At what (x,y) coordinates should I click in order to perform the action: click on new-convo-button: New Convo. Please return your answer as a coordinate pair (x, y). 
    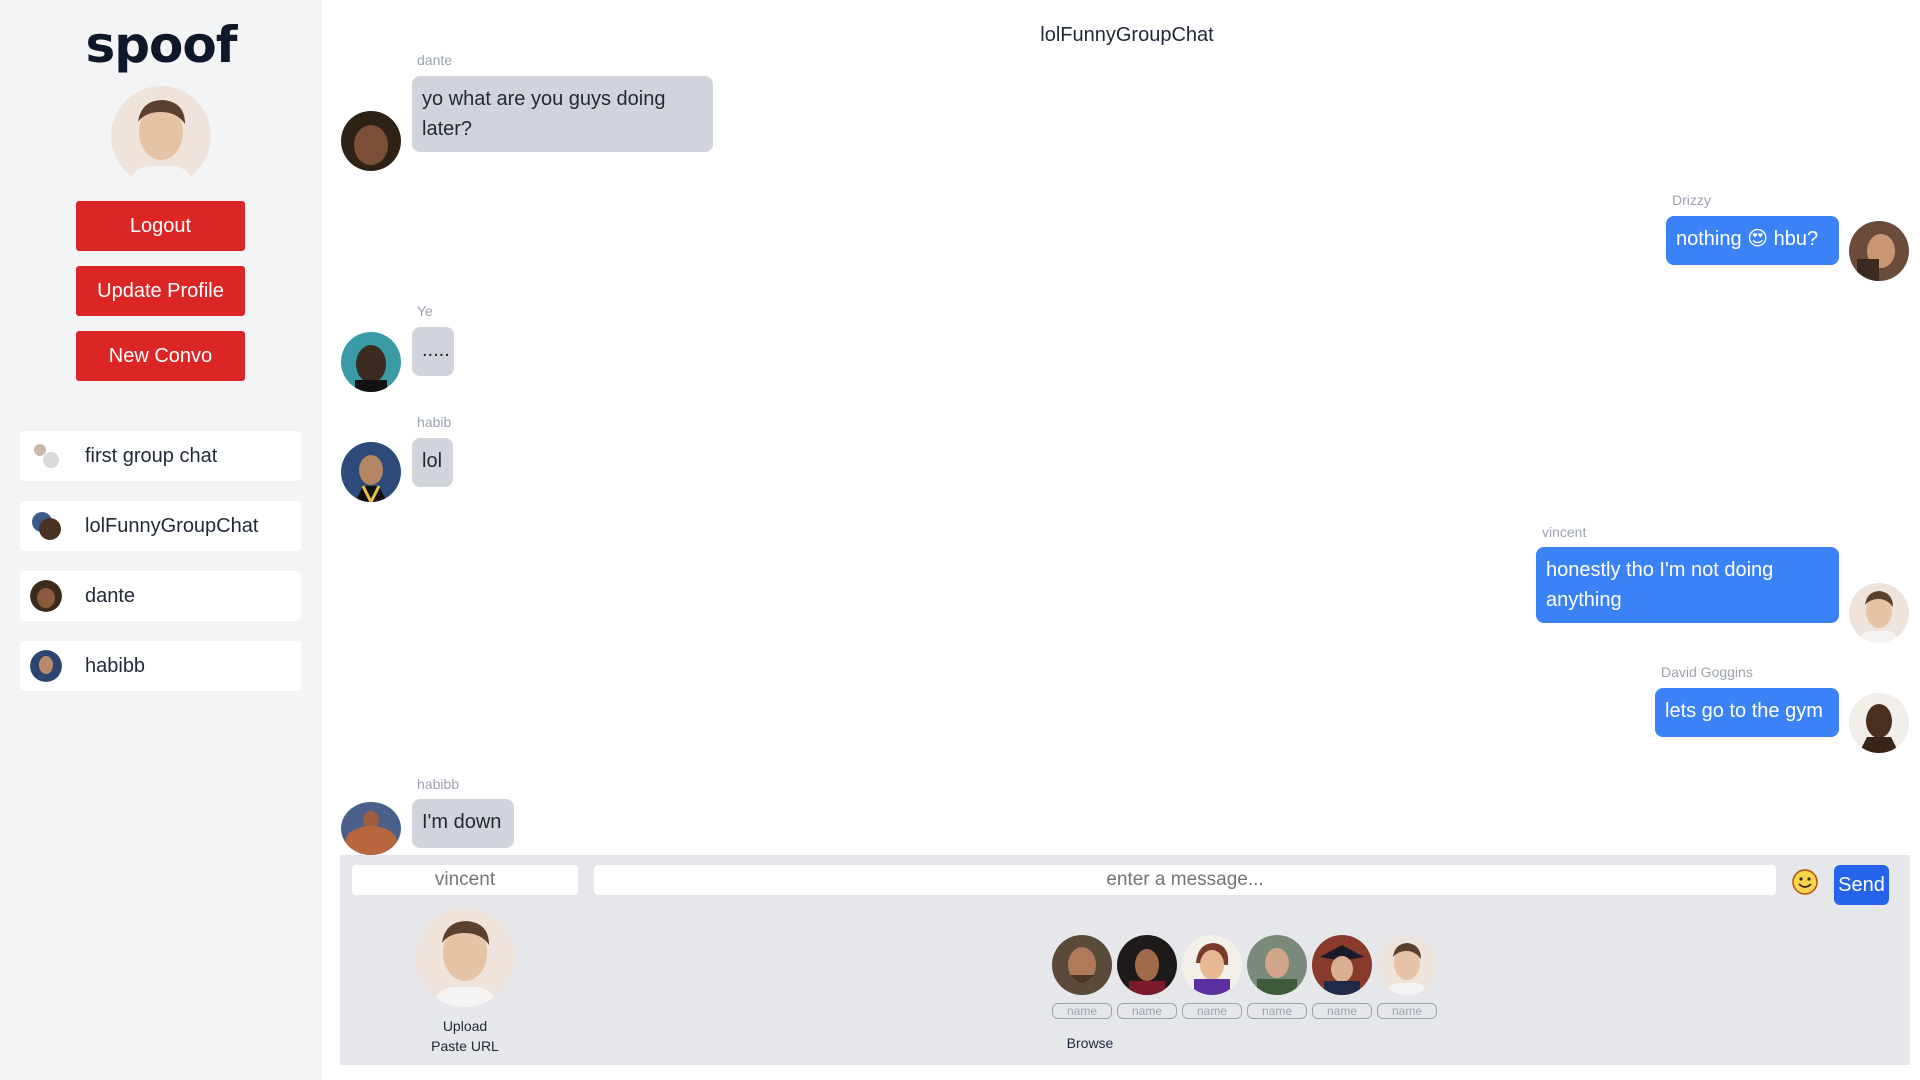
    Looking at the image, I should click on (160, 356).